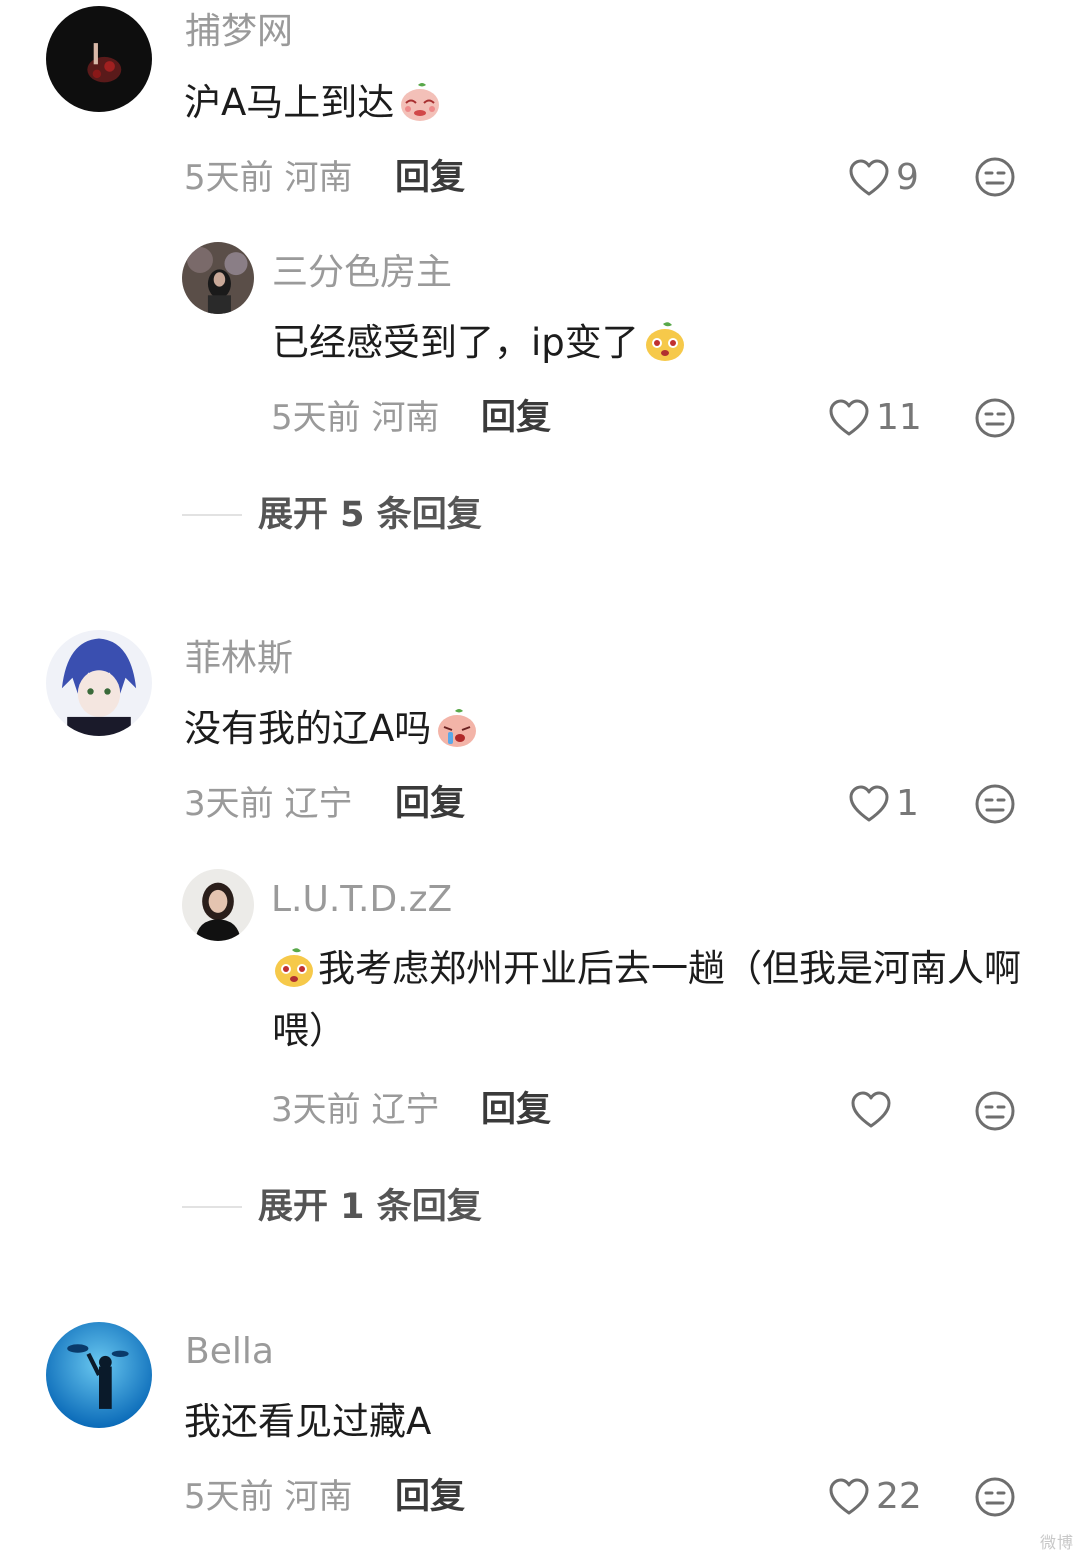 This screenshot has height=1559, width=1080. I want to click on watermark: 微博, so click(1056, 1542).